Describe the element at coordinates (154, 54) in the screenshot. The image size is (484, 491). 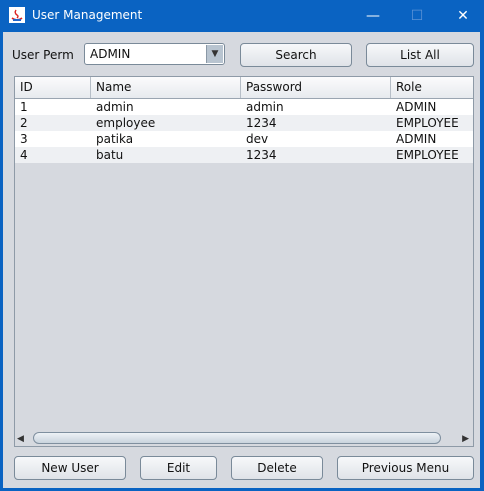
I see `user-perm-combobox: ADMIN ▼` at that location.